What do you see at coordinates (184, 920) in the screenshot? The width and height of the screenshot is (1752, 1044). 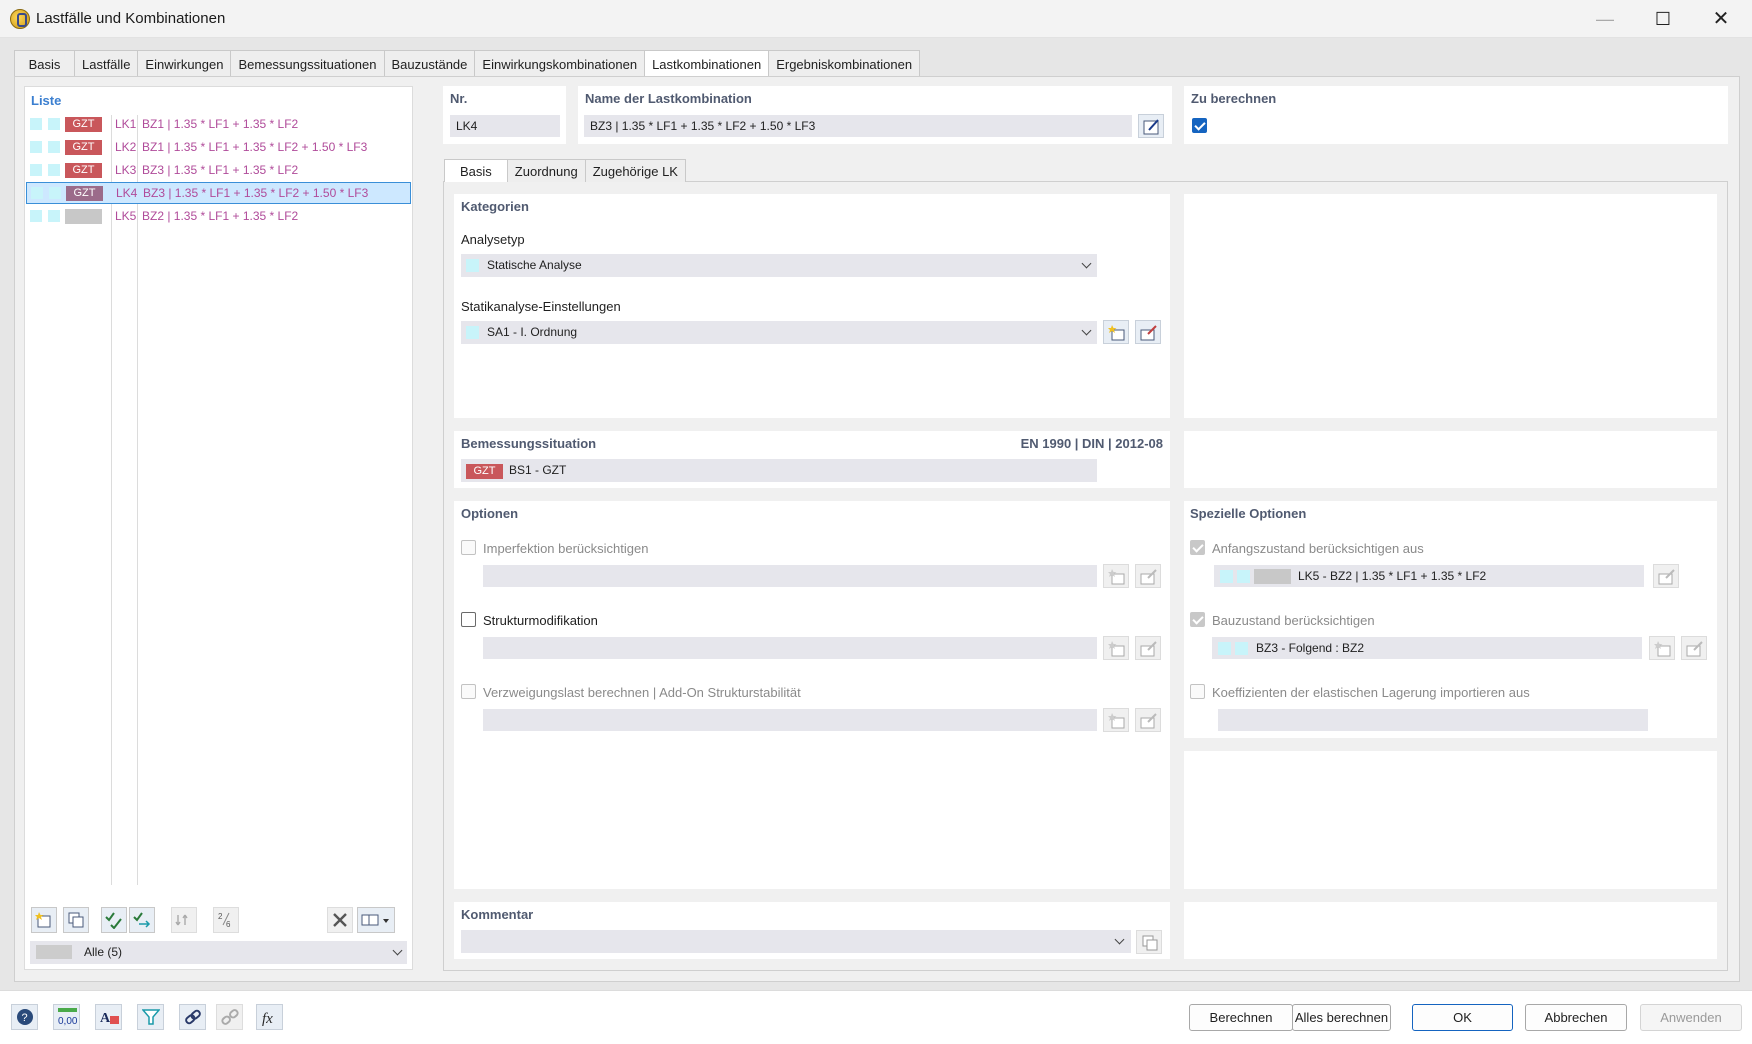 I see `renumber-button` at bounding box center [184, 920].